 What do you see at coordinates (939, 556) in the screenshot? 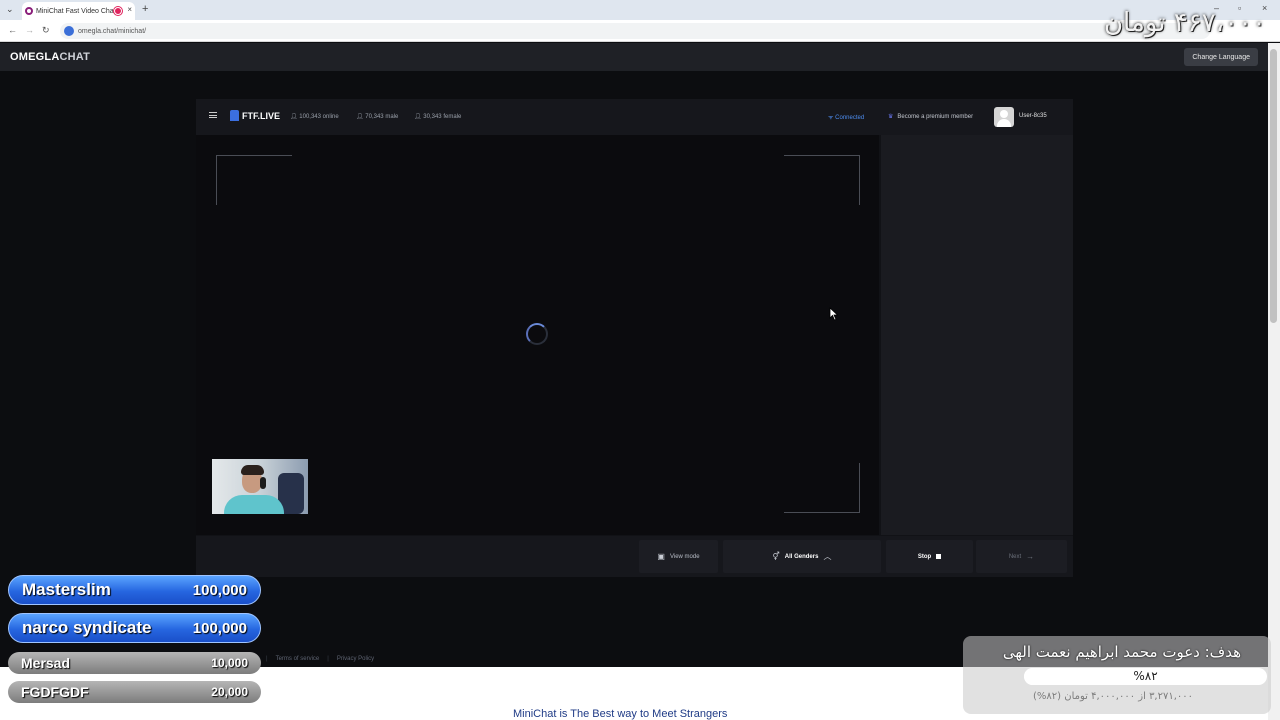
I see `stop-square-icon` at bounding box center [939, 556].